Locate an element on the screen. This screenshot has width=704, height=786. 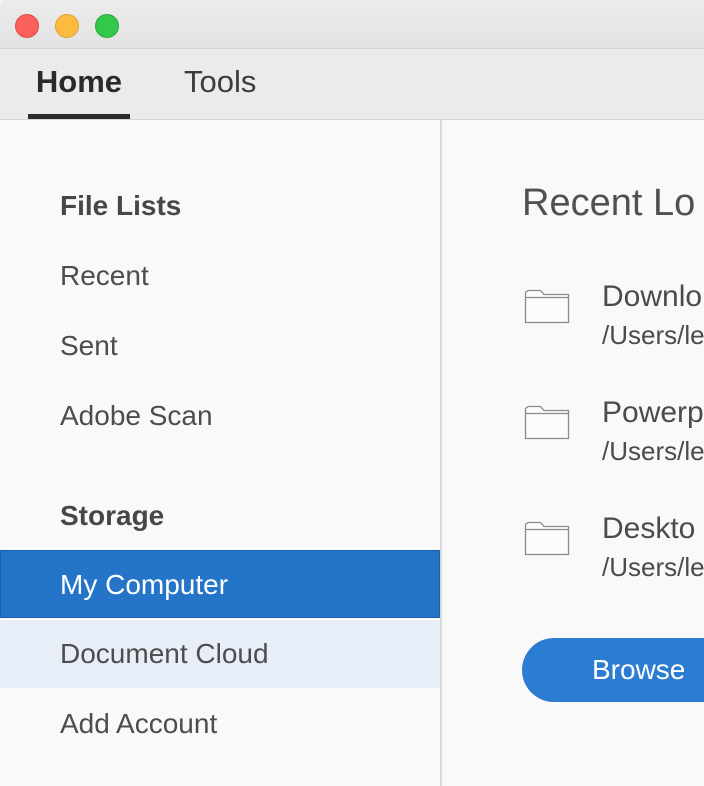
browse-button: Browse is located at coordinates (613, 670).